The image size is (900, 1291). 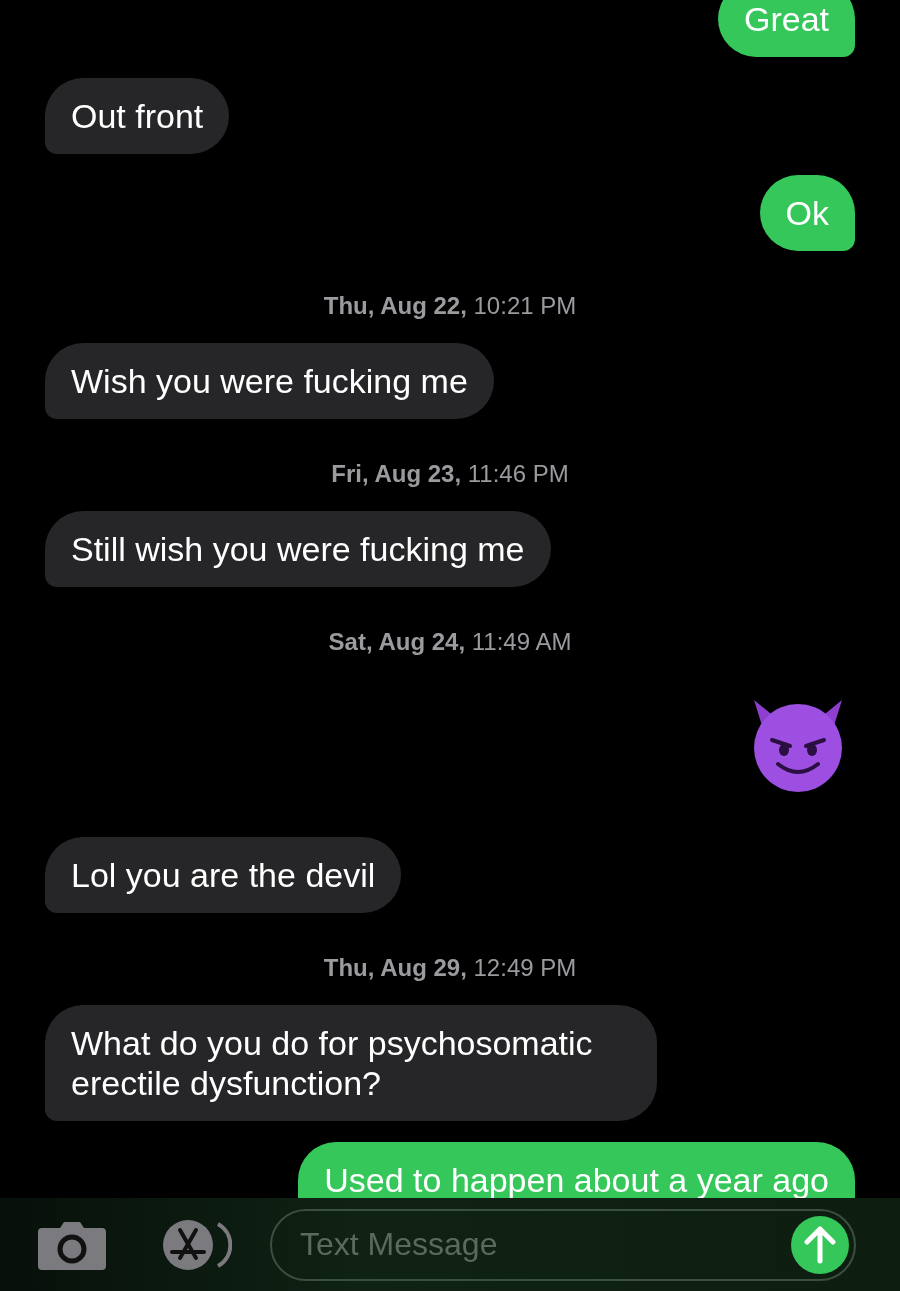 I want to click on received-message-bubble: Out front, so click(x=137, y=116).